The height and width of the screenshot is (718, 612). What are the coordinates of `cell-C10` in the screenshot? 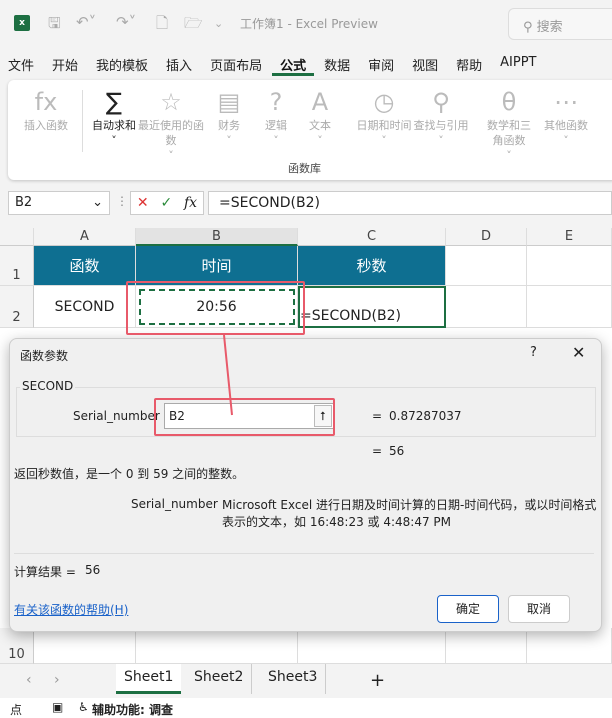 It's located at (372, 646).